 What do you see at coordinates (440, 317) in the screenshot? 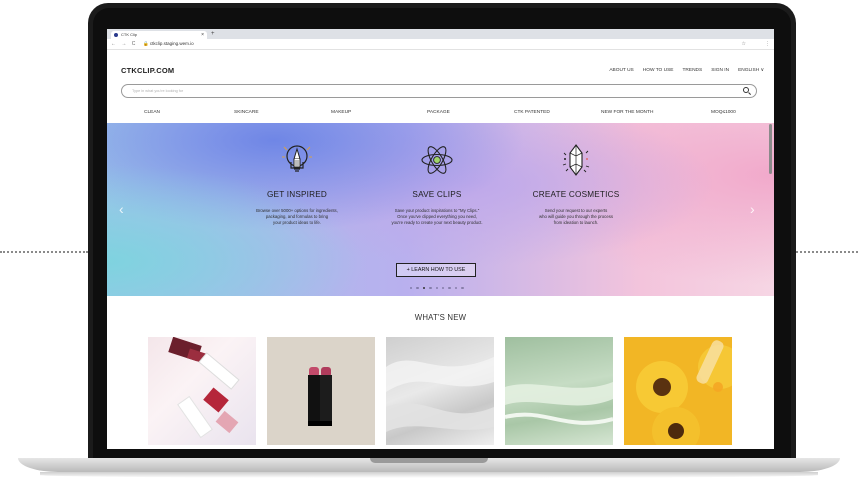
I see `whats-new-heading: WHAT'S NEW` at bounding box center [440, 317].